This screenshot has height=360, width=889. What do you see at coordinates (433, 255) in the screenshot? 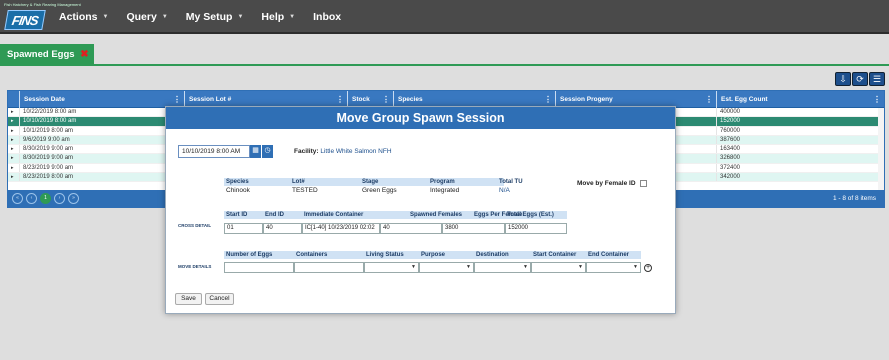
I see `purpose-header: Purpose` at bounding box center [433, 255].